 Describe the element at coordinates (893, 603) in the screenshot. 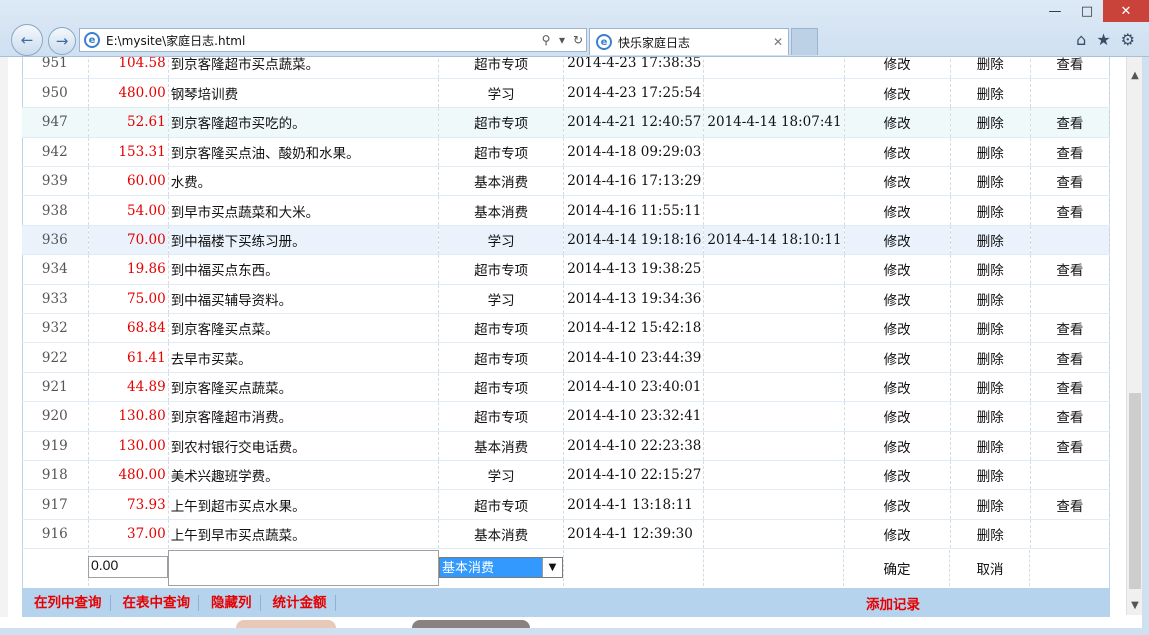

I see `add-record-link: 添加记录` at that location.